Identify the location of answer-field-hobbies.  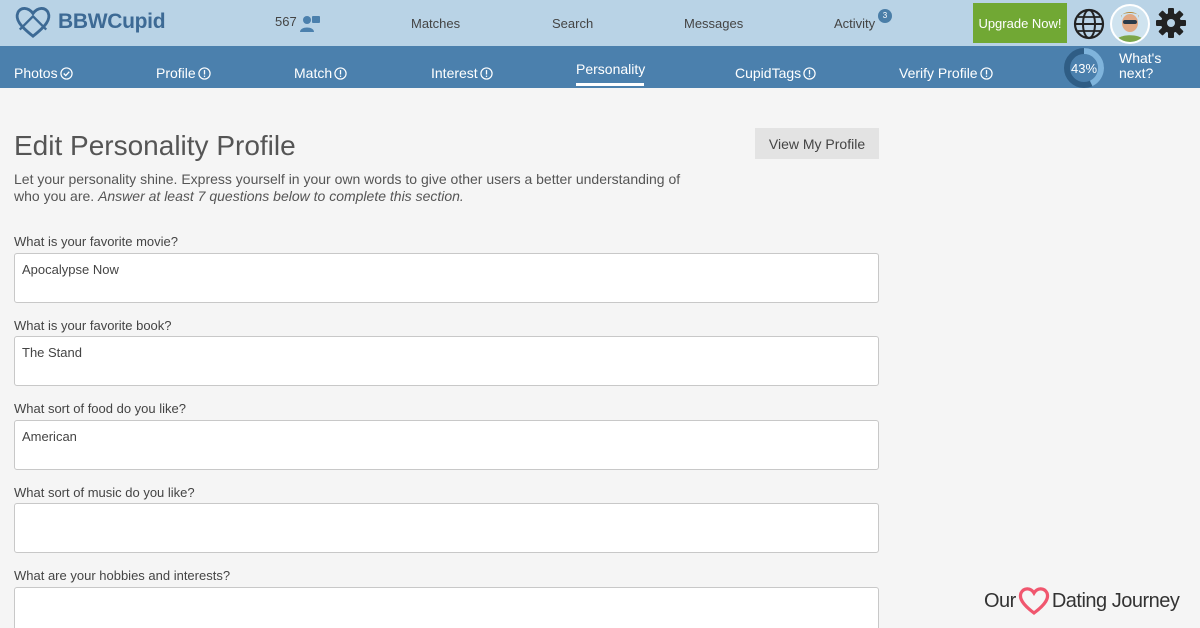
(446, 607).